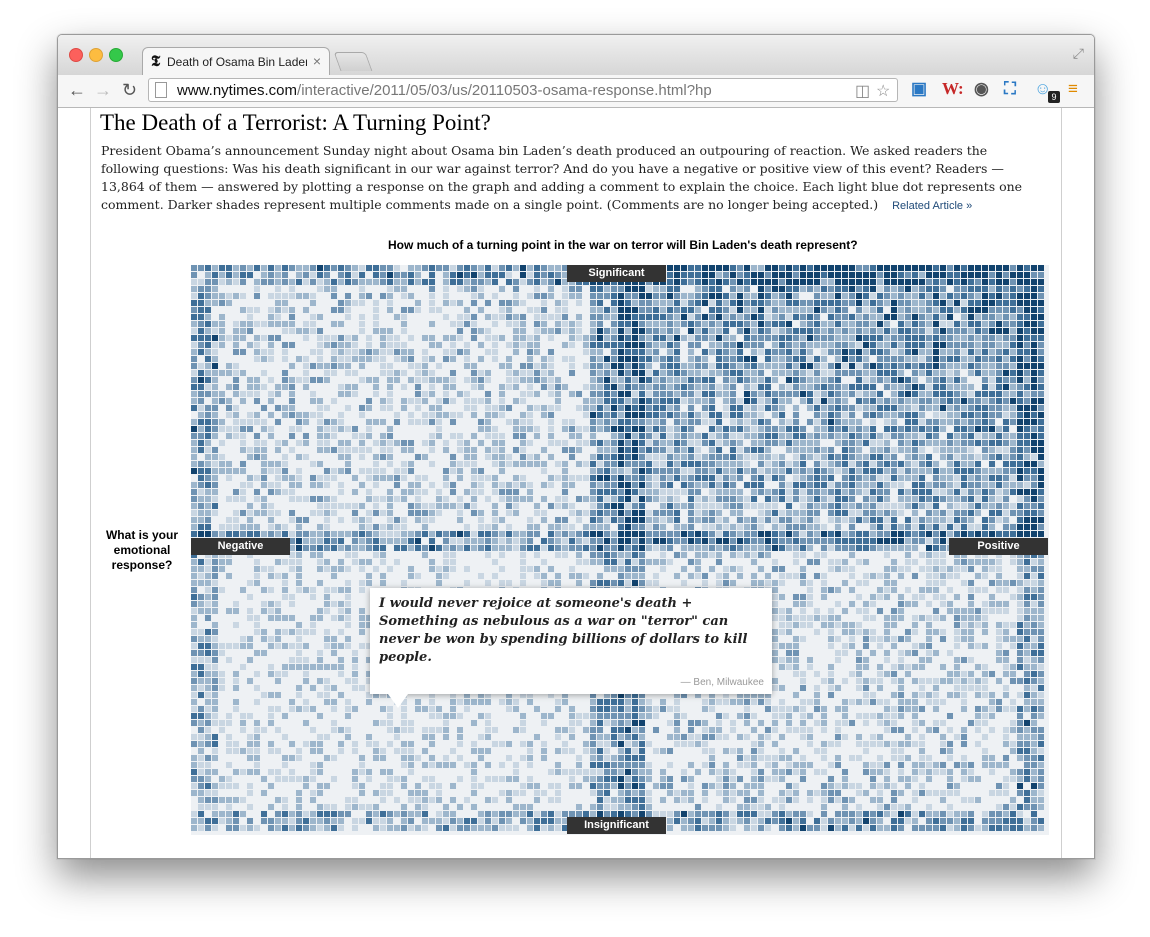 The width and height of the screenshot is (1150, 937). I want to click on fullscreen-icon: ⤢, so click(1078, 53).